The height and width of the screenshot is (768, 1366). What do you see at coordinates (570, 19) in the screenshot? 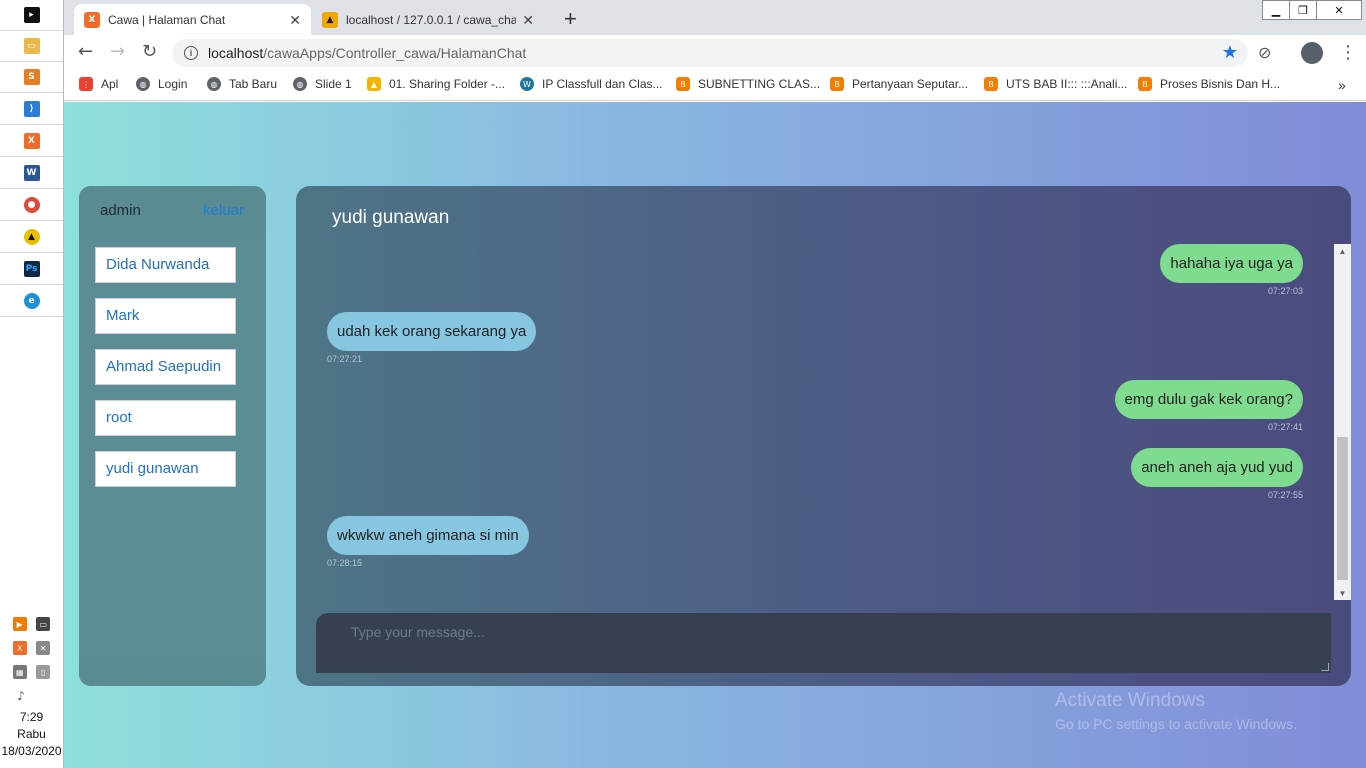
I see `new-tab-button: +` at bounding box center [570, 19].